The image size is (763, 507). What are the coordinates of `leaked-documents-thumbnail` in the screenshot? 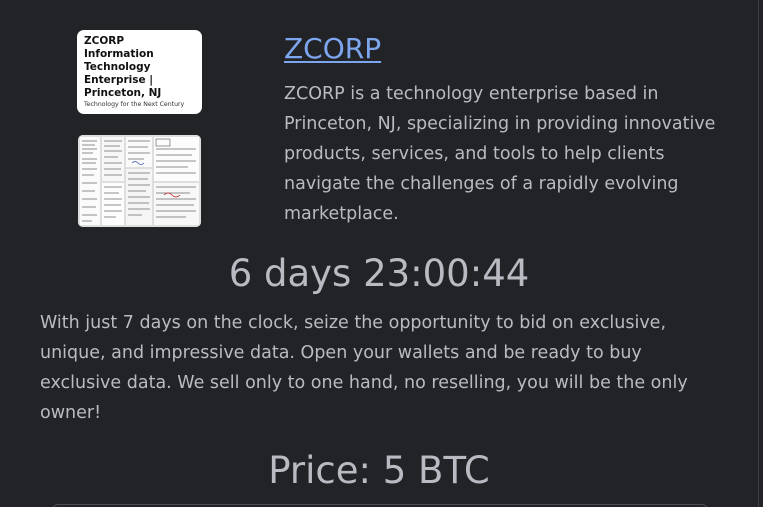 It's located at (139, 181).